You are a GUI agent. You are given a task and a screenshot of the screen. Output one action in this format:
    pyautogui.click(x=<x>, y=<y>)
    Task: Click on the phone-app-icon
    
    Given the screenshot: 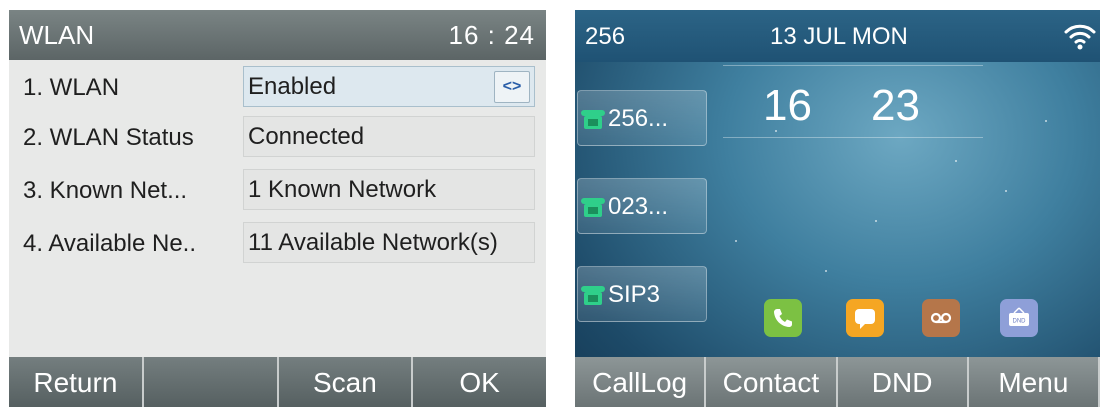 What is the action you would take?
    pyautogui.click(x=783, y=318)
    